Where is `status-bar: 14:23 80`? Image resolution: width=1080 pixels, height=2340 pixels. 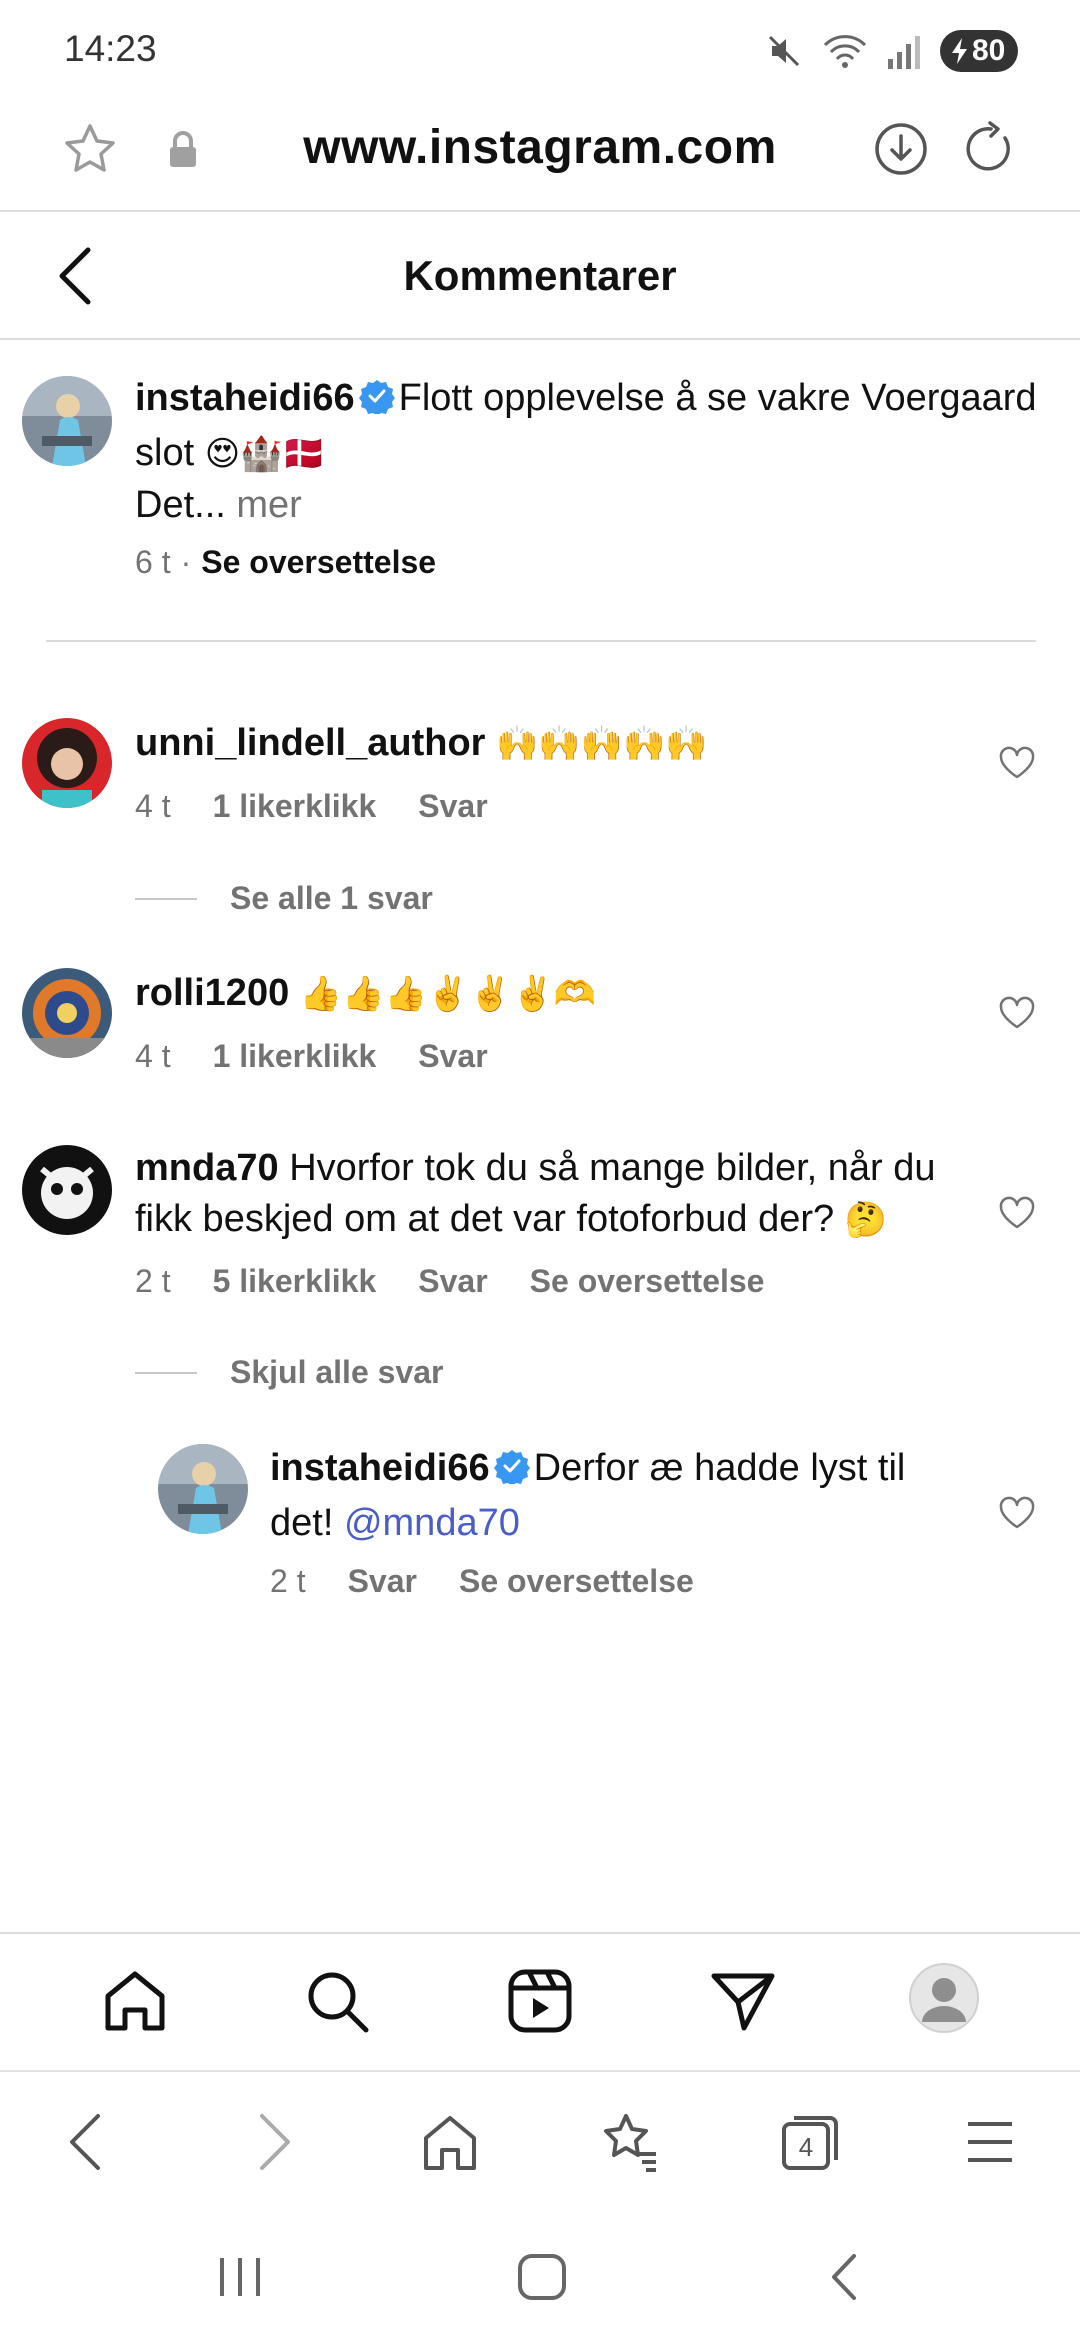 status-bar: 14:23 80 is located at coordinates (540, 50).